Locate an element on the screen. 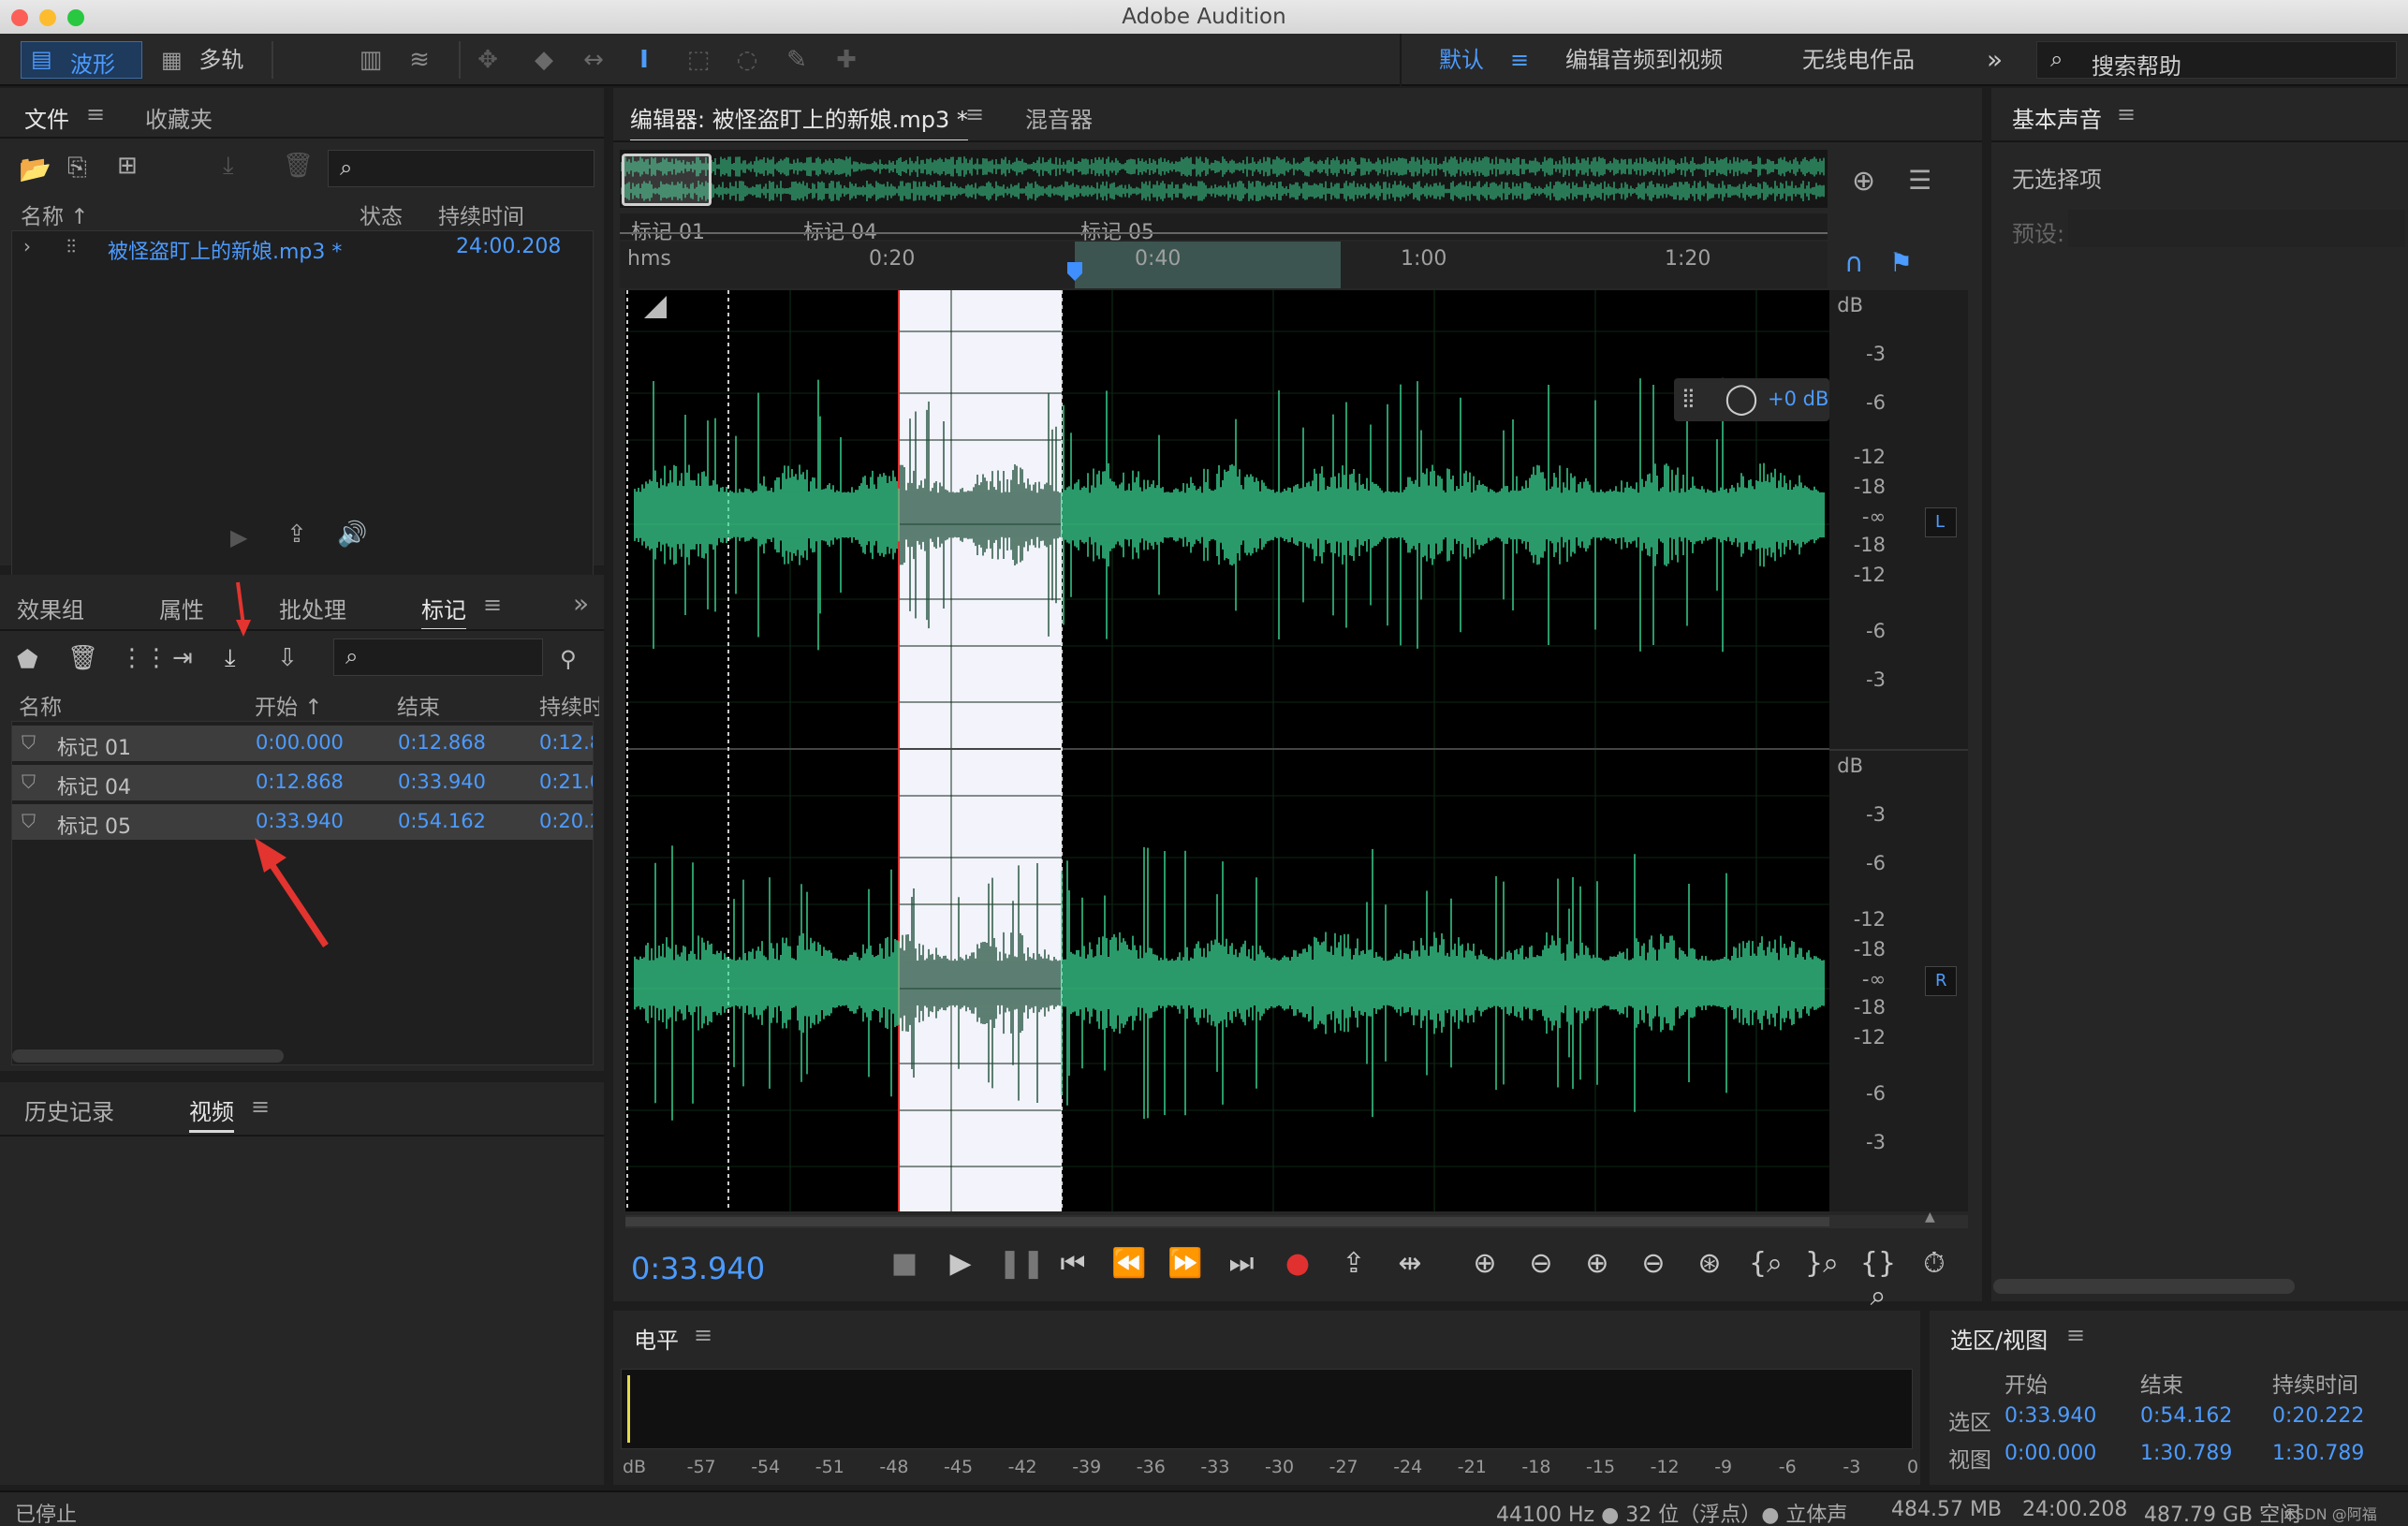 This screenshot has width=2408, height=1526. view-duration-field: 1:30.789 is located at coordinates (2318, 1453).